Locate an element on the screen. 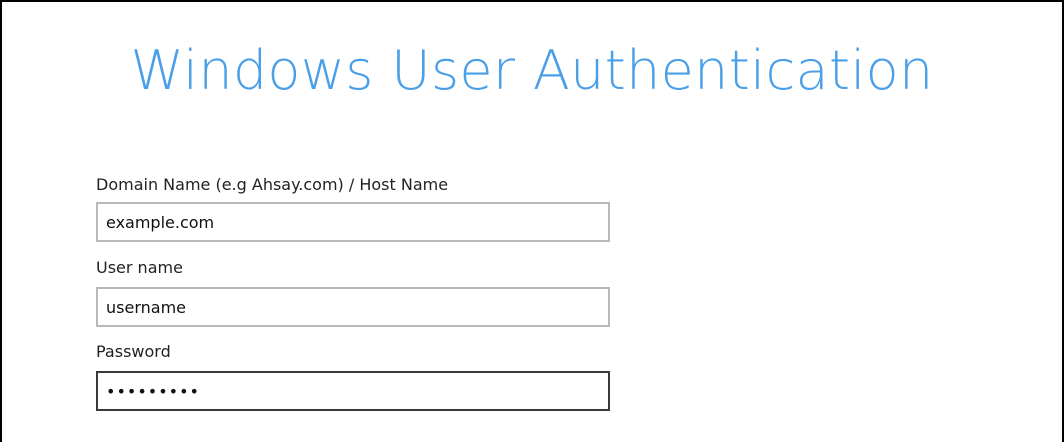  domain-name-label: Domain Name (e.g Ahsay.com) / Host Name is located at coordinates (272, 184).